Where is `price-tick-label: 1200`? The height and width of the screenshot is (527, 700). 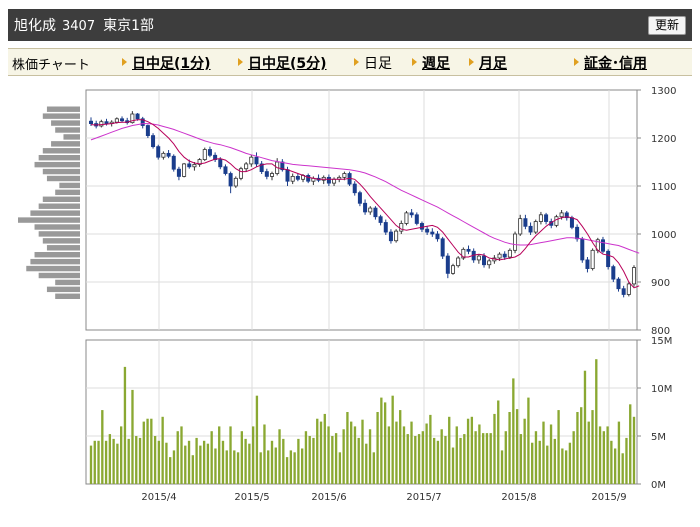
price-tick-label: 1200 is located at coordinates (663, 139).